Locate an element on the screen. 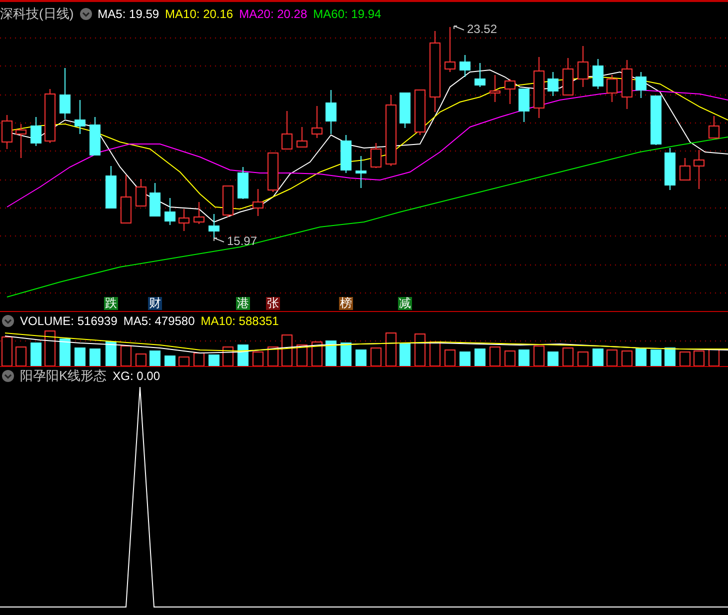  event-marker: 财 is located at coordinates (155, 303).